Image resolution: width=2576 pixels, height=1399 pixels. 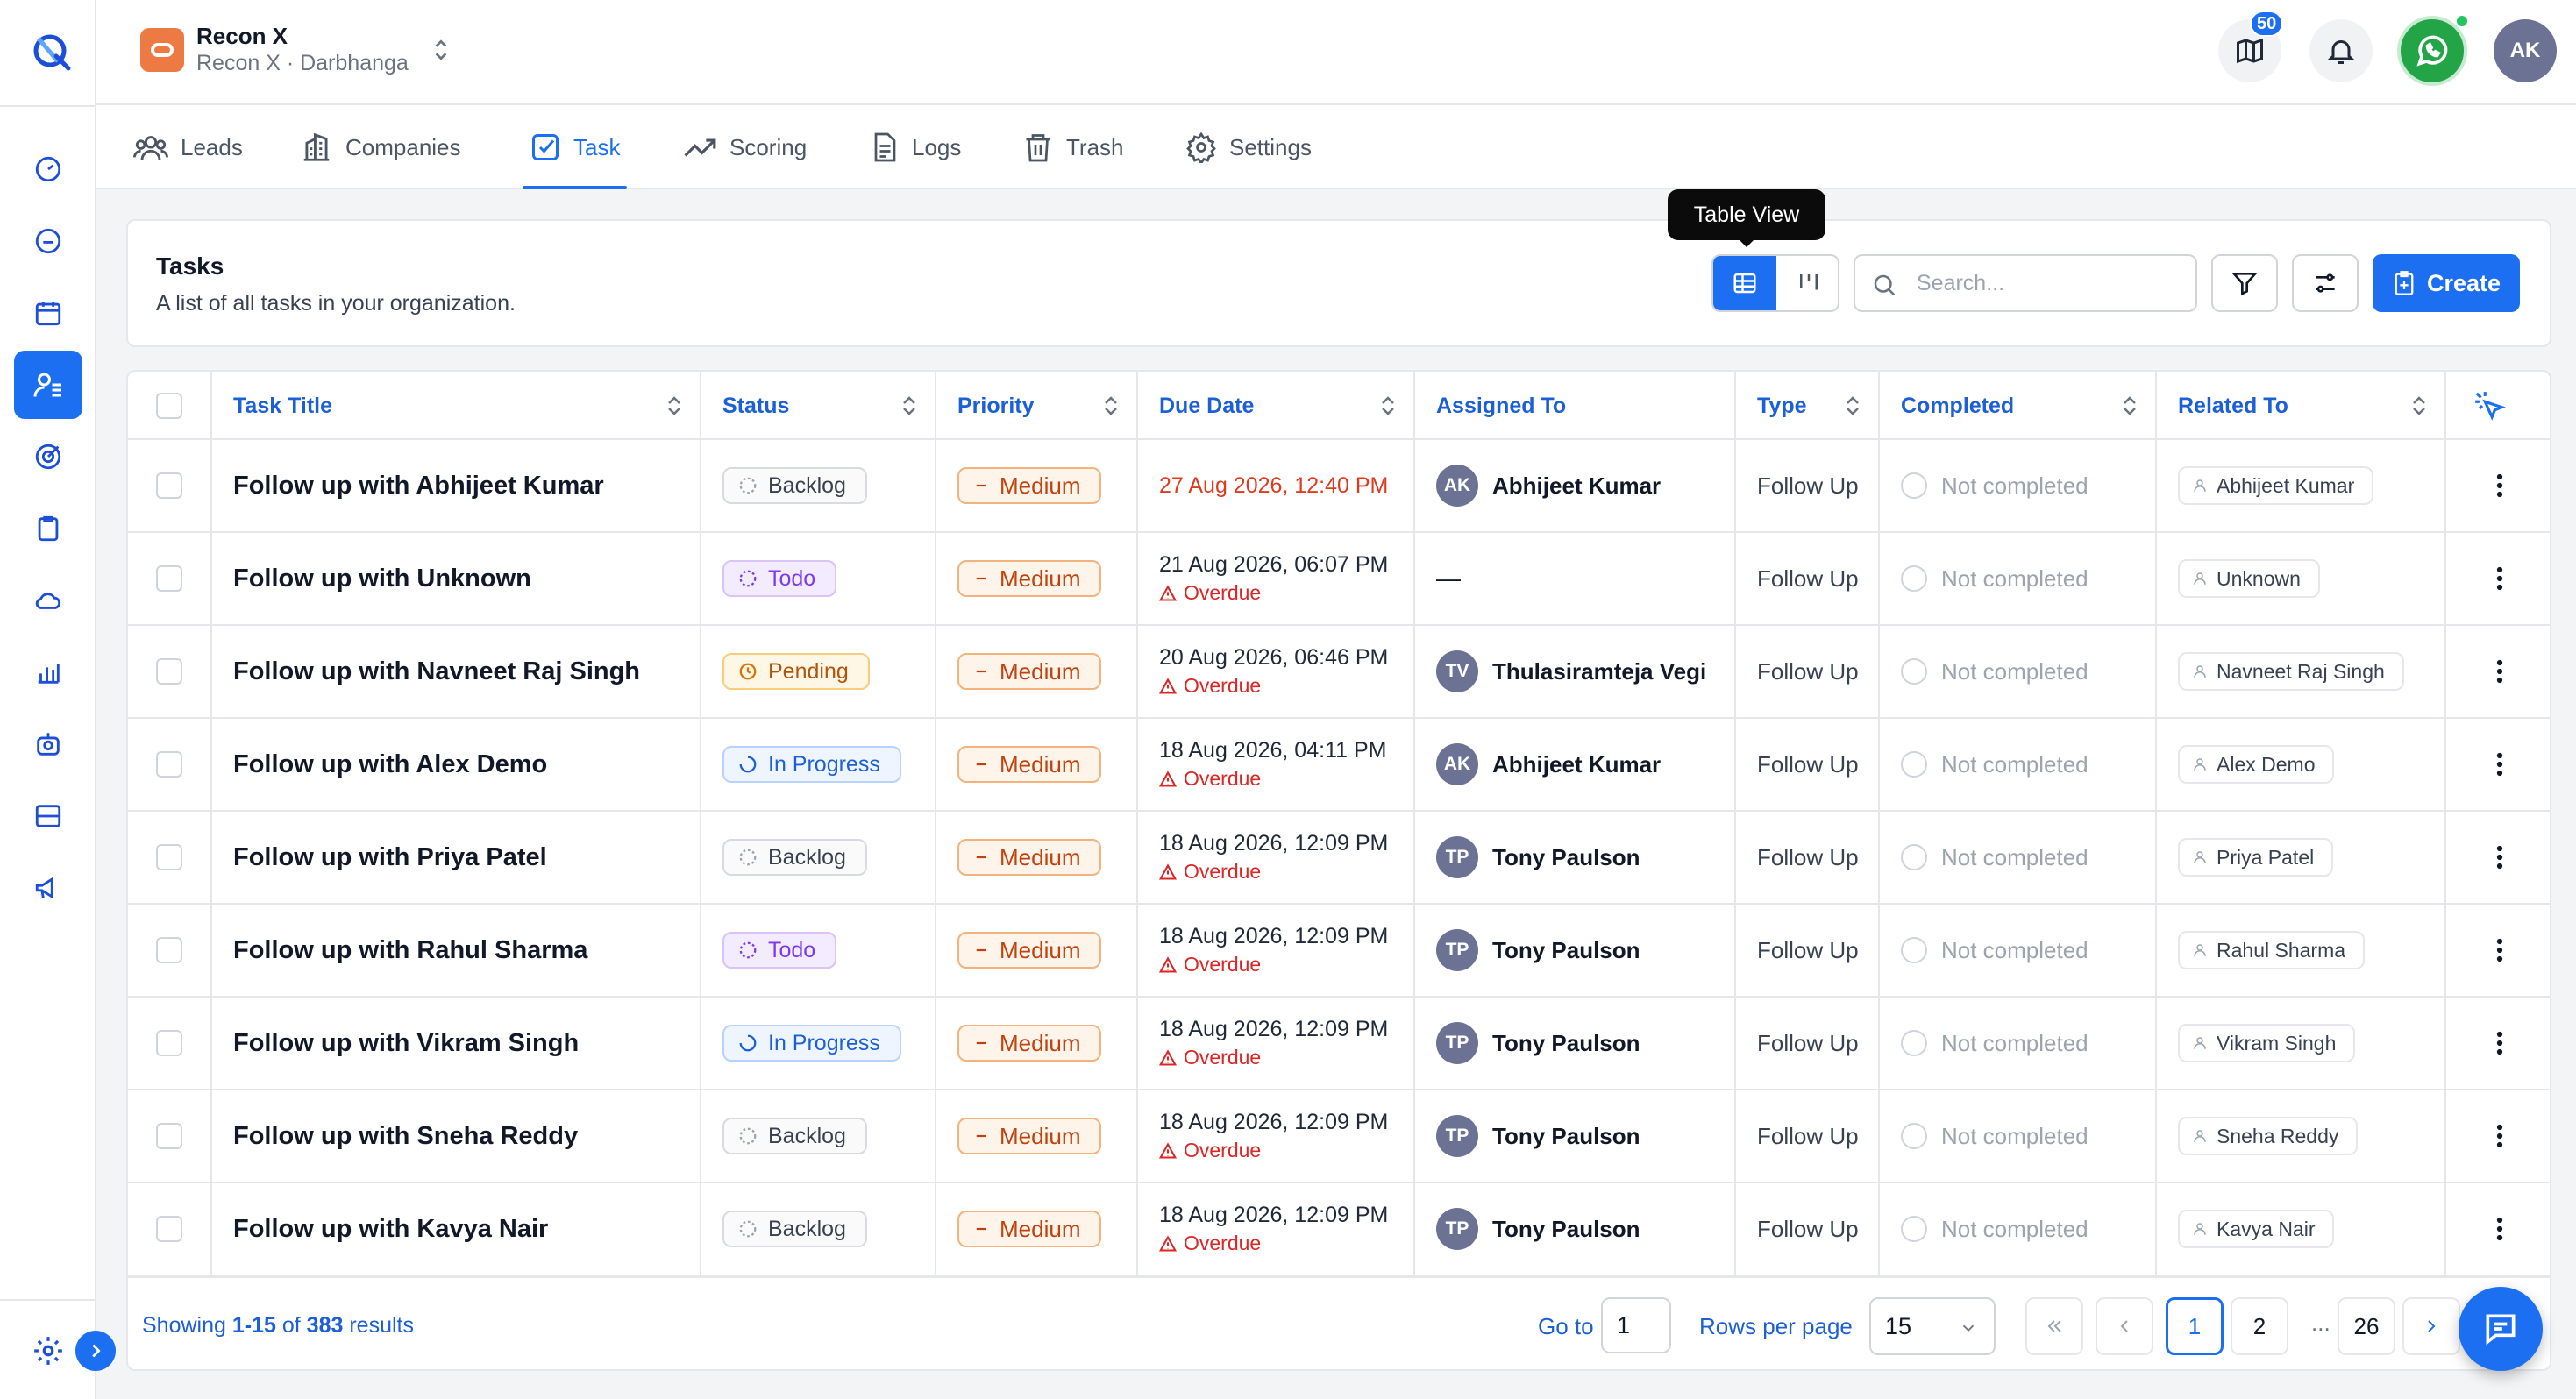 I want to click on select-all-checkbox, so click(x=169, y=406).